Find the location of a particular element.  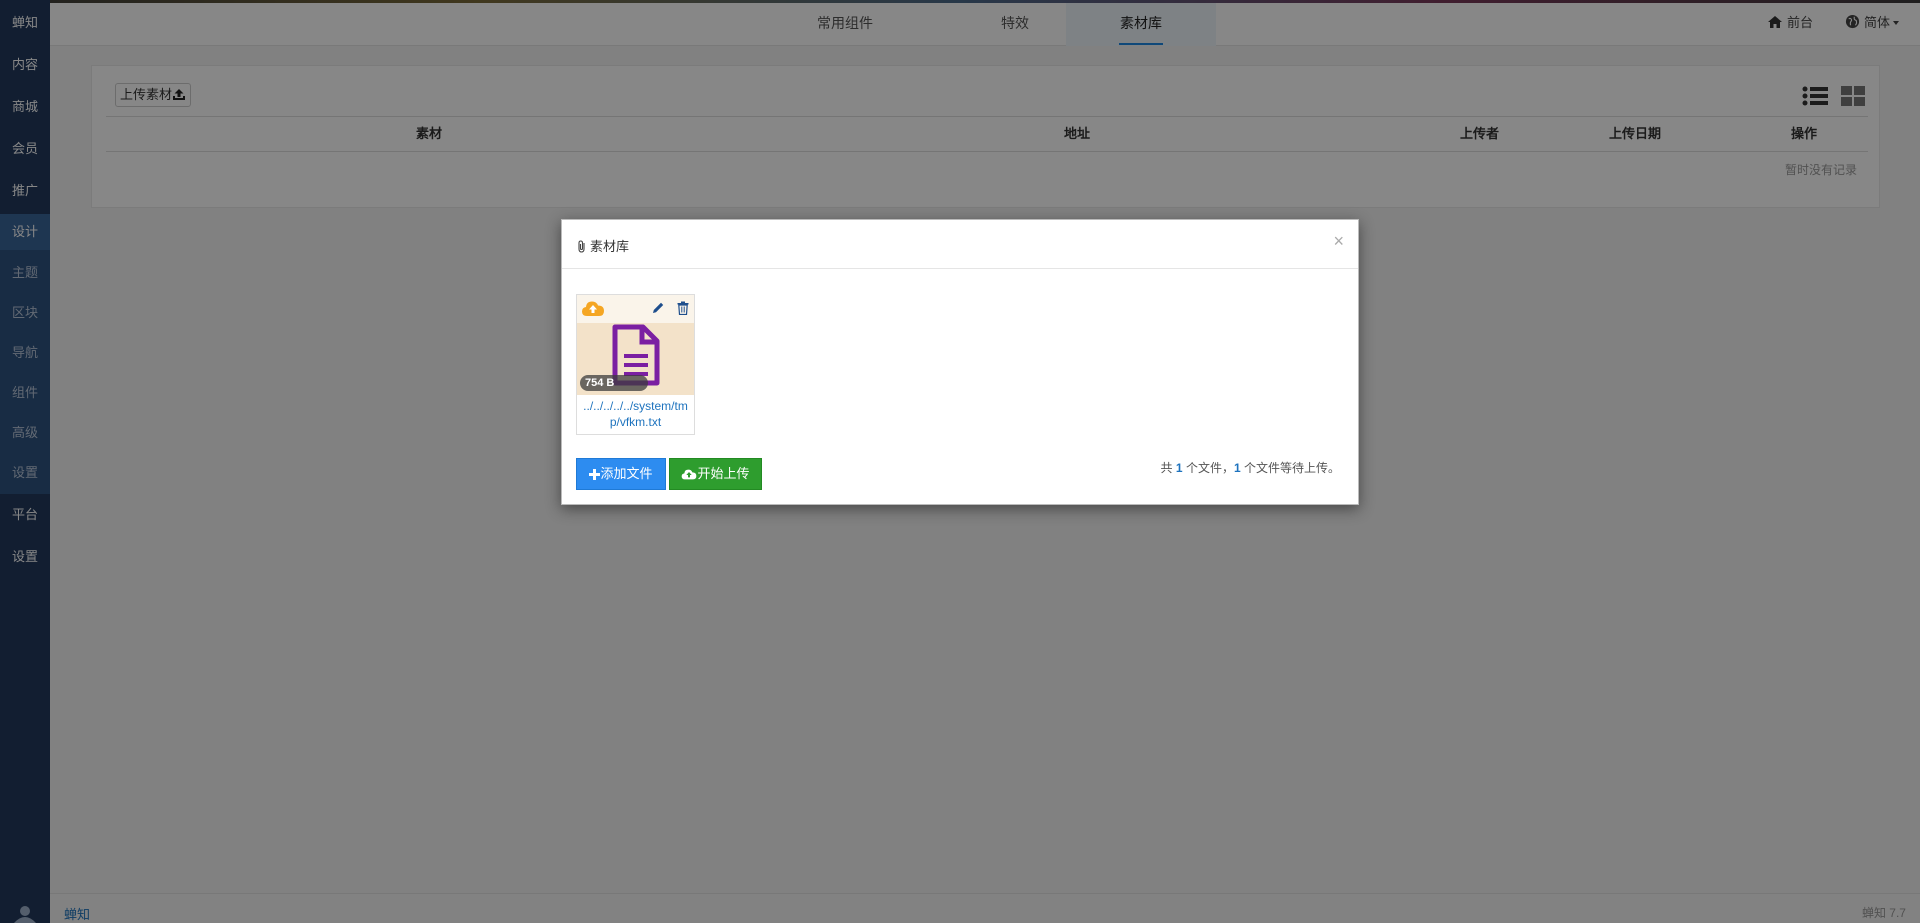

start-upload-button: 开始上传 is located at coordinates (715, 474).